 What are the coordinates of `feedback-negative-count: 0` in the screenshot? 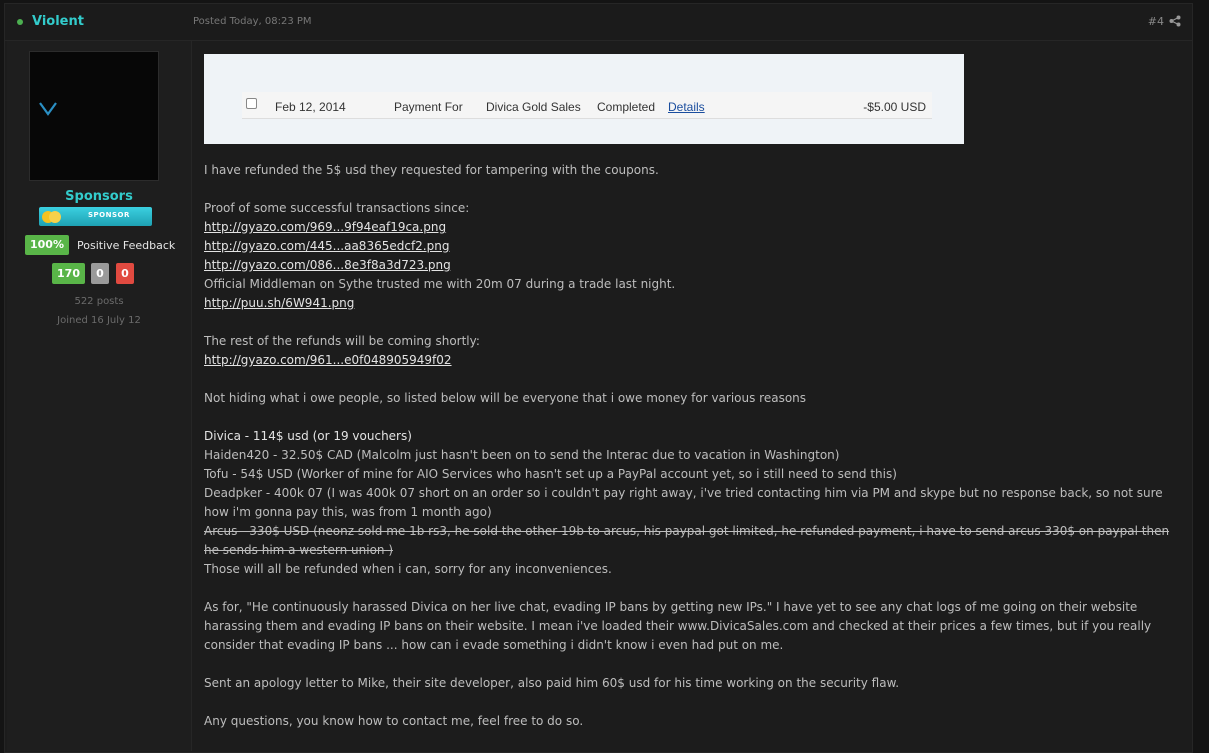 It's located at (125, 273).